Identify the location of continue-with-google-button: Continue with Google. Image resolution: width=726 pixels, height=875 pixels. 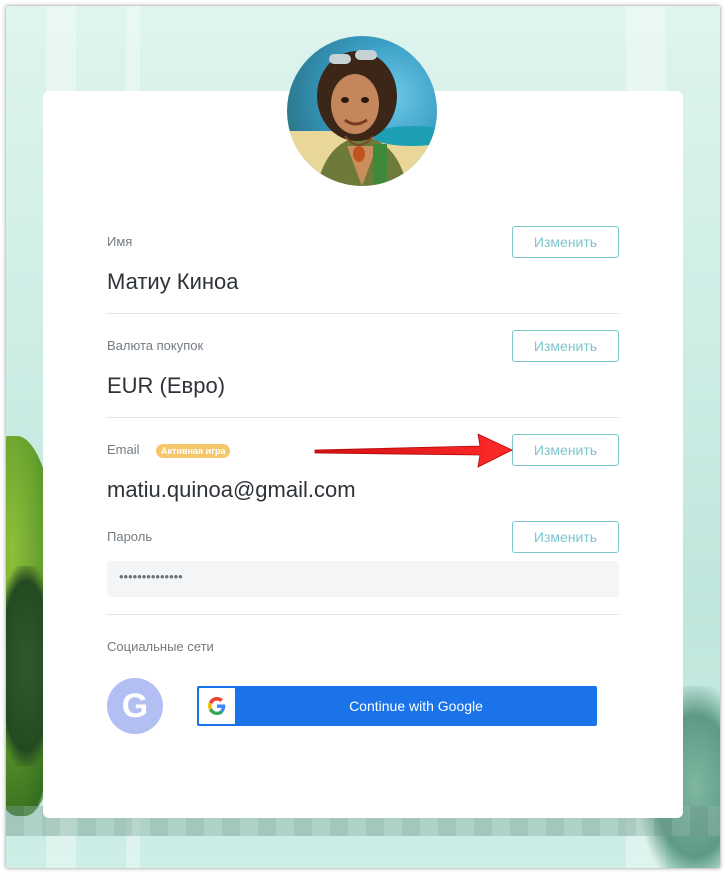
(397, 706).